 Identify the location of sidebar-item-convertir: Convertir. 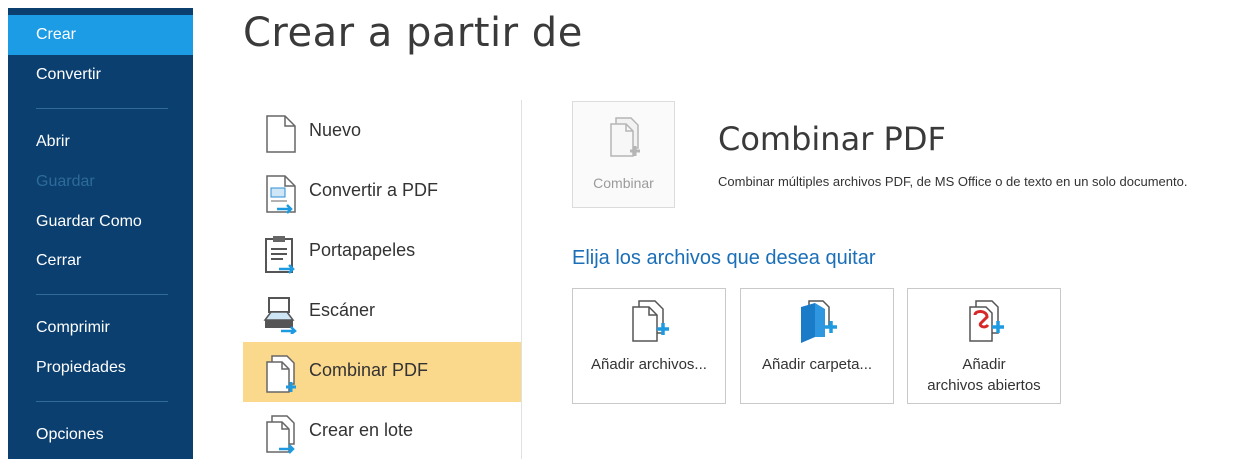
(100, 75).